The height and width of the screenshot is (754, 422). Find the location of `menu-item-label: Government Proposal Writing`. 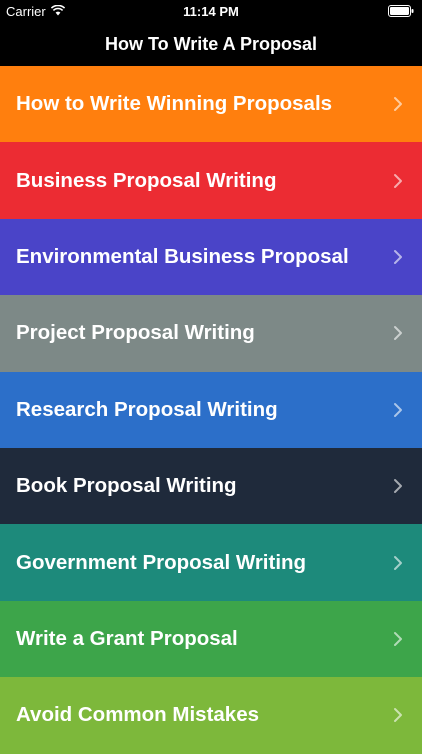

menu-item-label: Government Proposal Writing is located at coordinates (161, 562).